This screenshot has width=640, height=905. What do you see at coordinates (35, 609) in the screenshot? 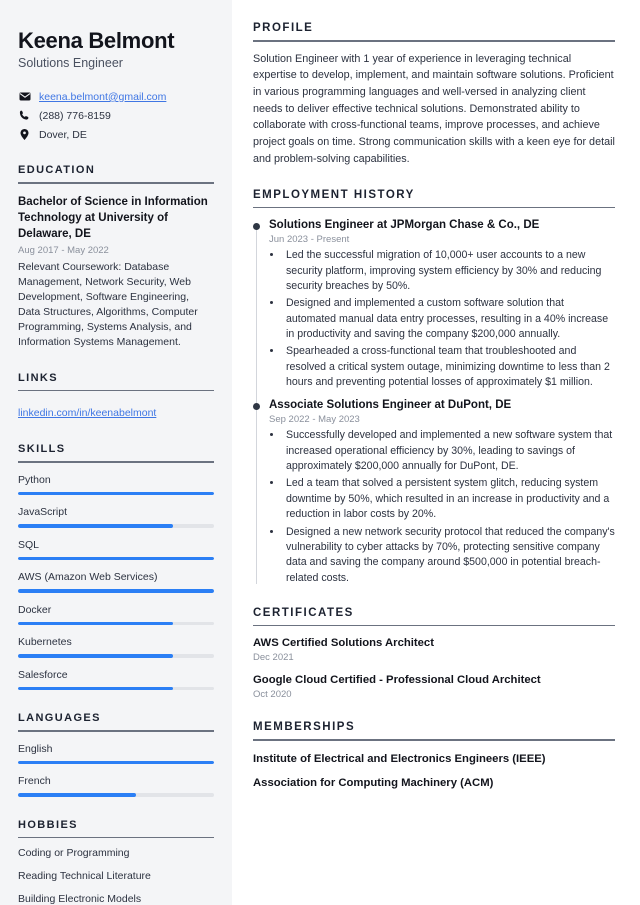
I see `skill-label: Docker` at bounding box center [35, 609].